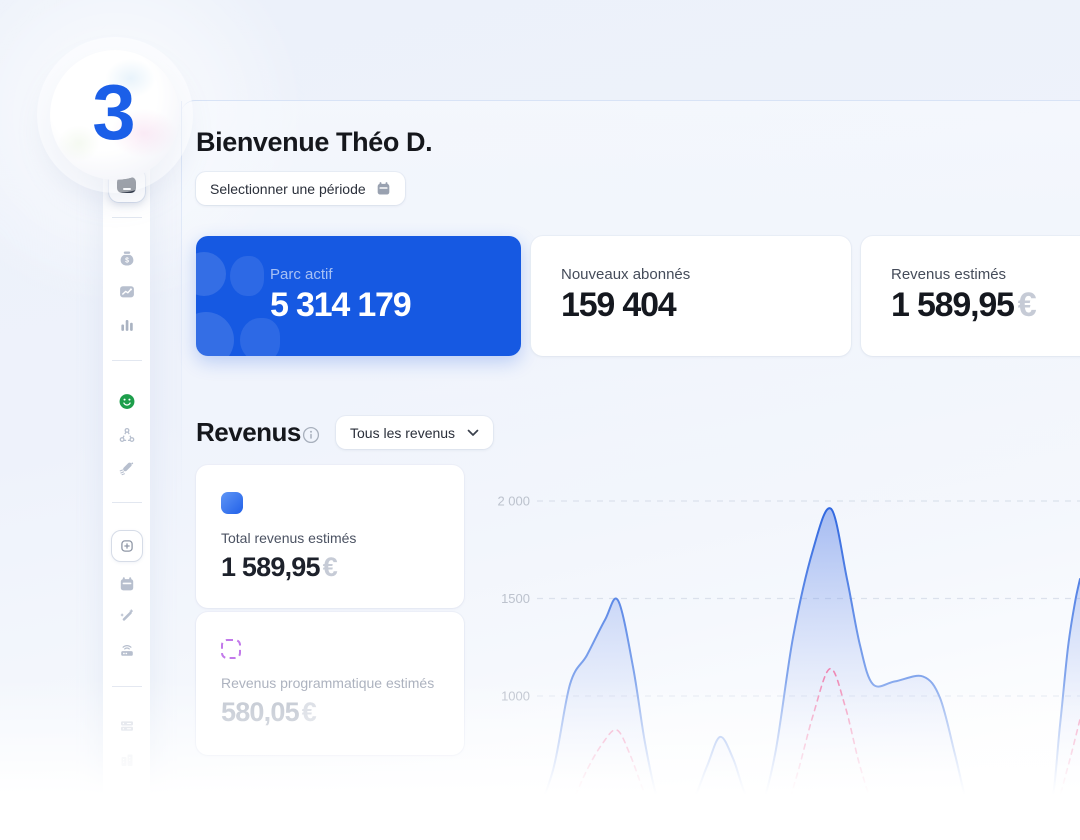 The height and width of the screenshot is (840, 1080). I want to click on revenue-filter-selected: Tous les revenus, so click(403, 432).